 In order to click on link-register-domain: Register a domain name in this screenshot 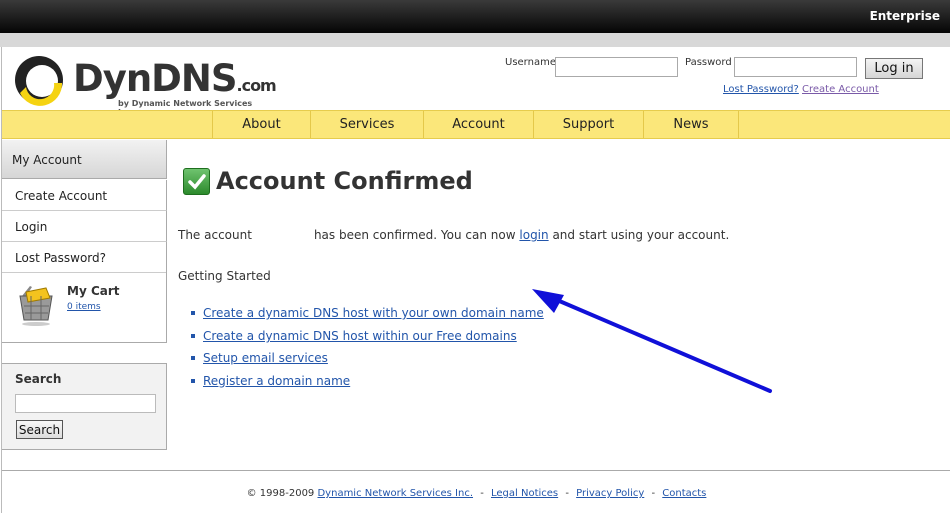, I will do `click(276, 381)`.